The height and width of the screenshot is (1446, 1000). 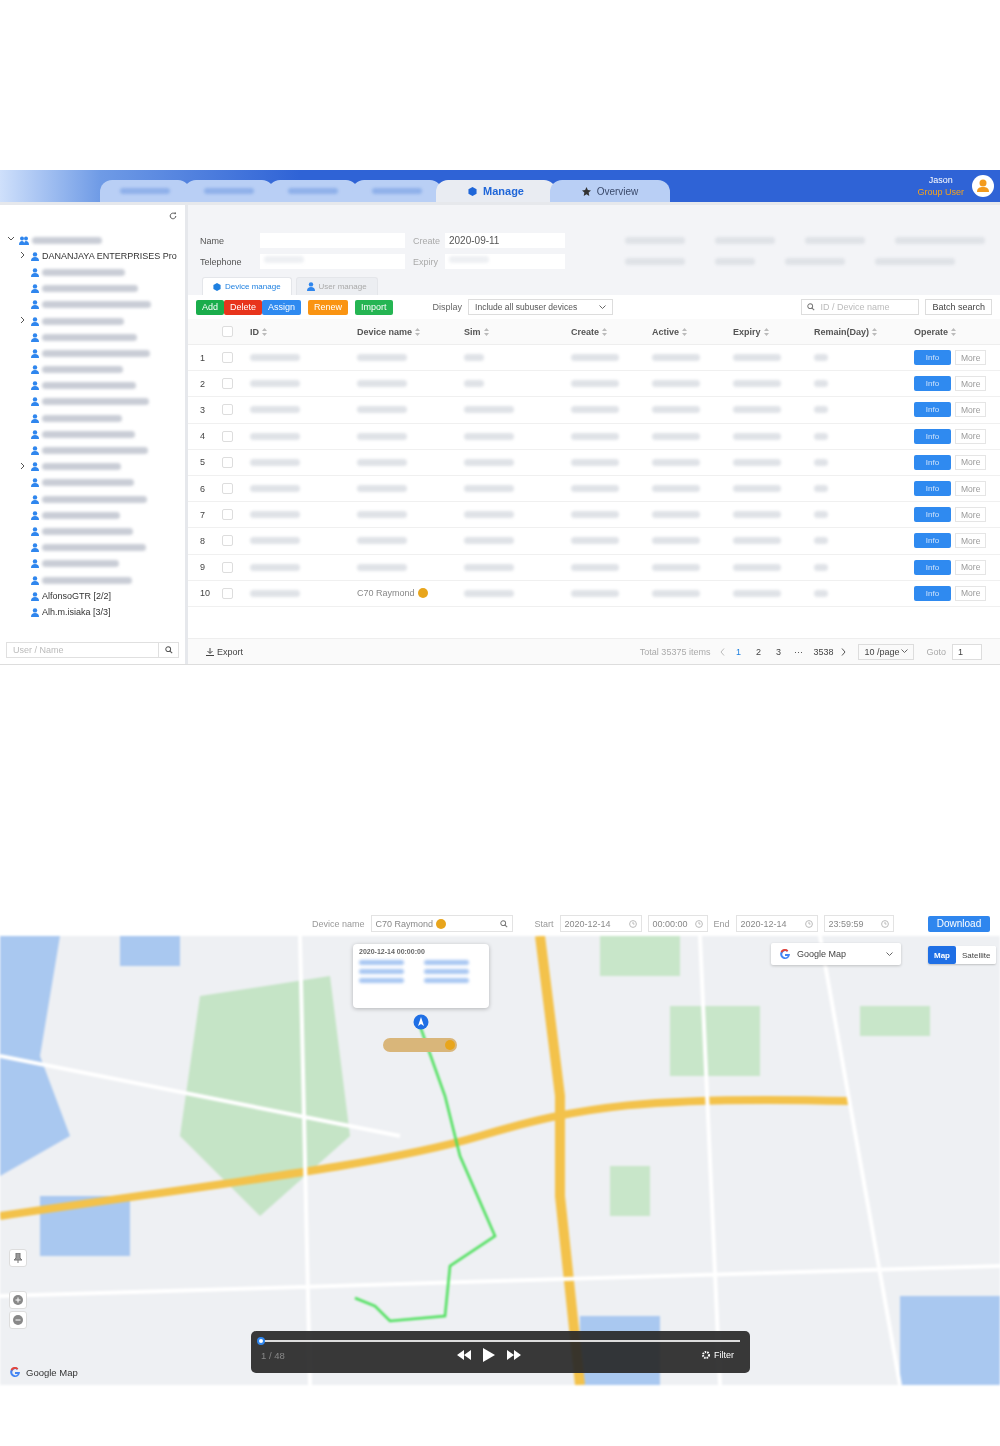 What do you see at coordinates (18, 1320) in the screenshot?
I see `zoom-out-button` at bounding box center [18, 1320].